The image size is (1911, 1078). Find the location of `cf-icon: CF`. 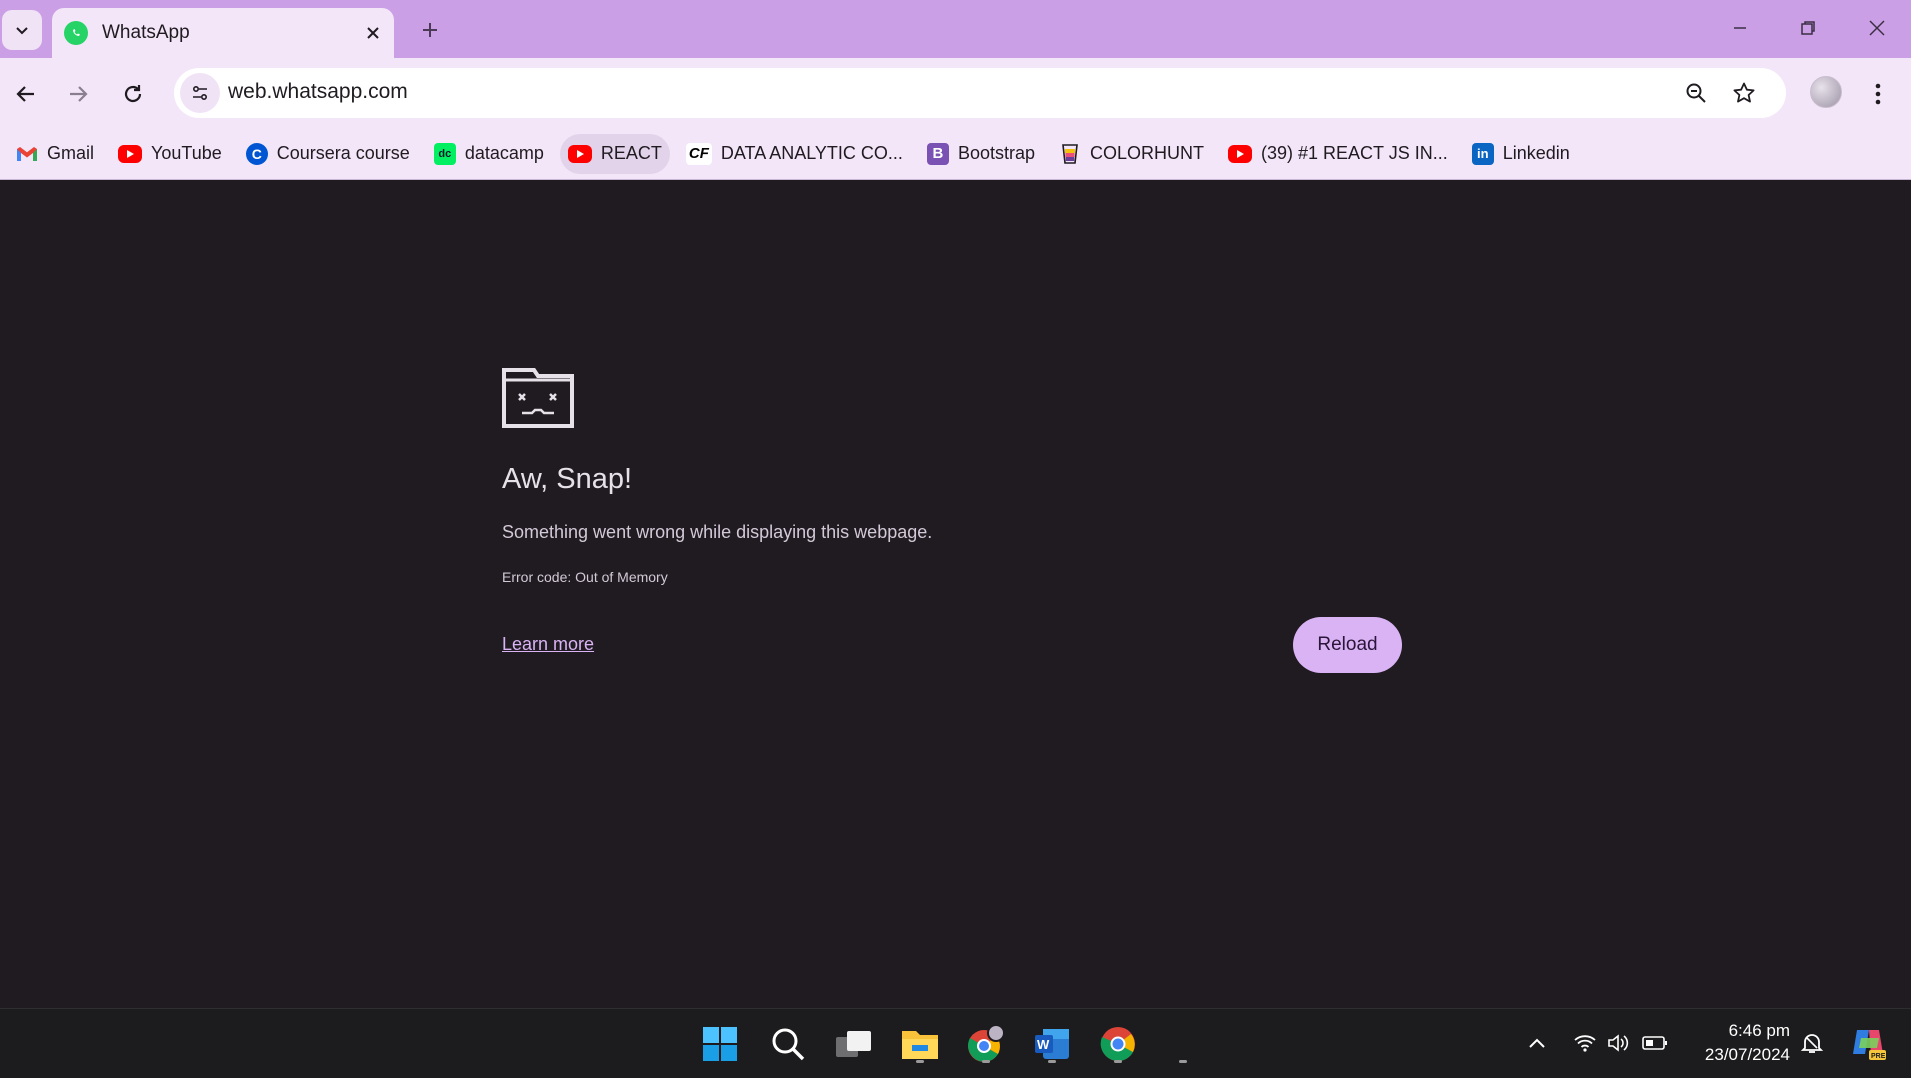

cf-icon: CF is located at coordinates (698, 153).